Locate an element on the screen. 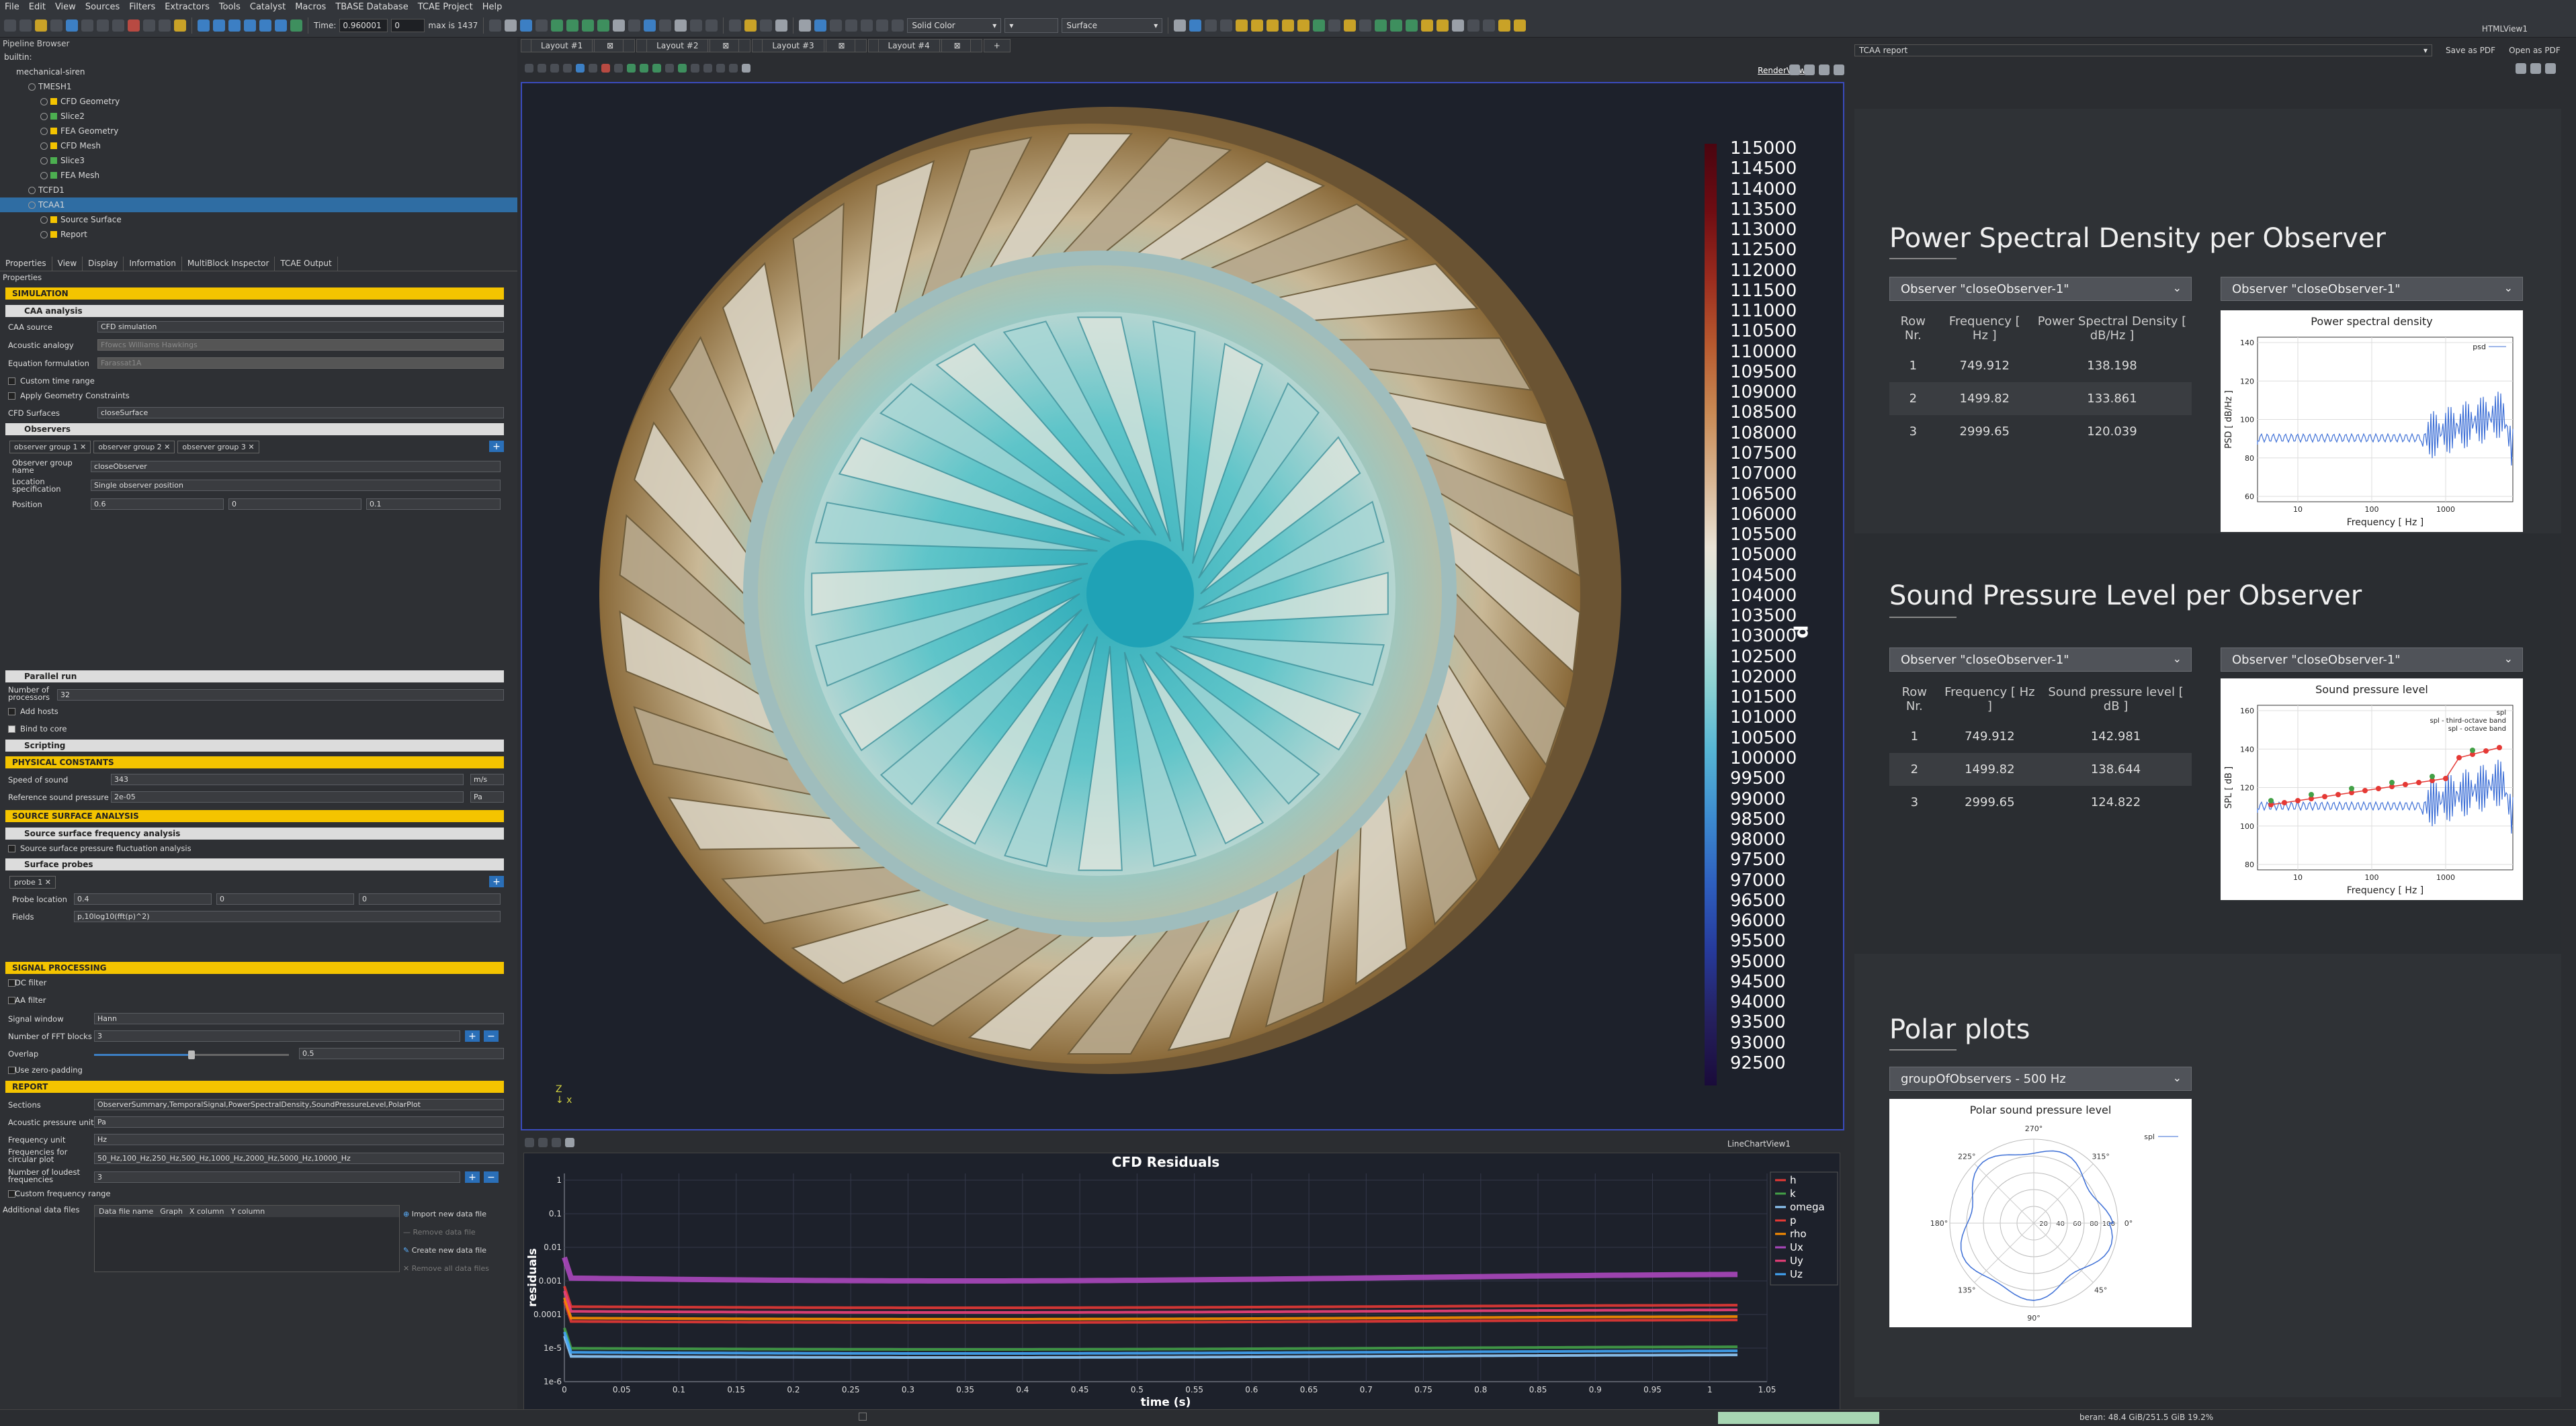 The image size is (2576, 1426). menu-help: Help is located at coordinates (492, 7).